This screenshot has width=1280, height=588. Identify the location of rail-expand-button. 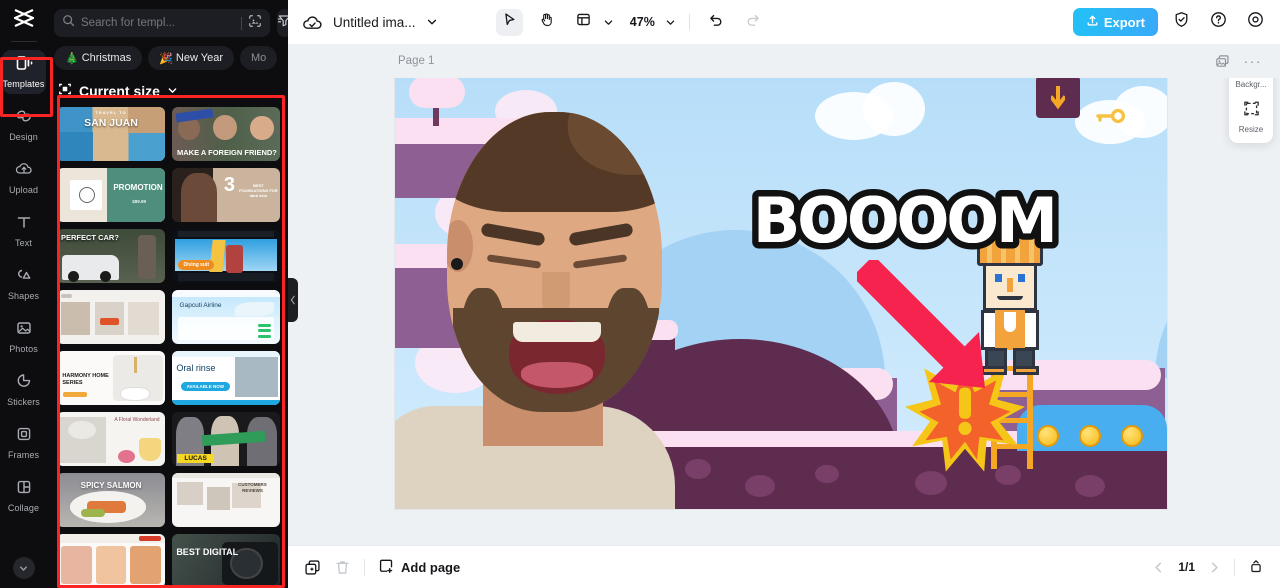
(23, 568).